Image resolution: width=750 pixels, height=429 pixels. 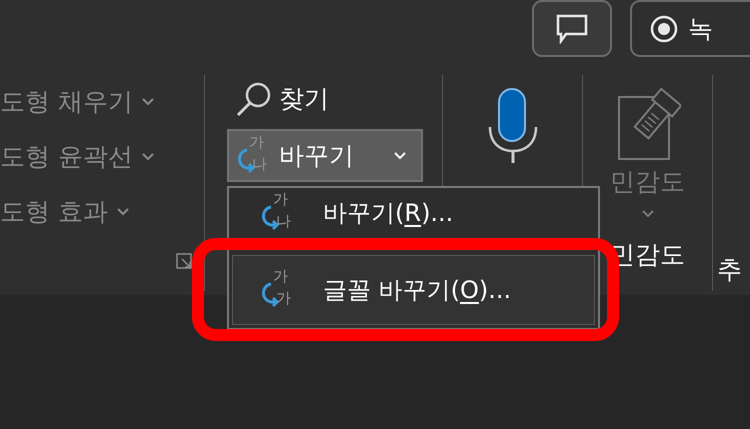 I want to click on group-label: 추, so click(x=730, y=270).